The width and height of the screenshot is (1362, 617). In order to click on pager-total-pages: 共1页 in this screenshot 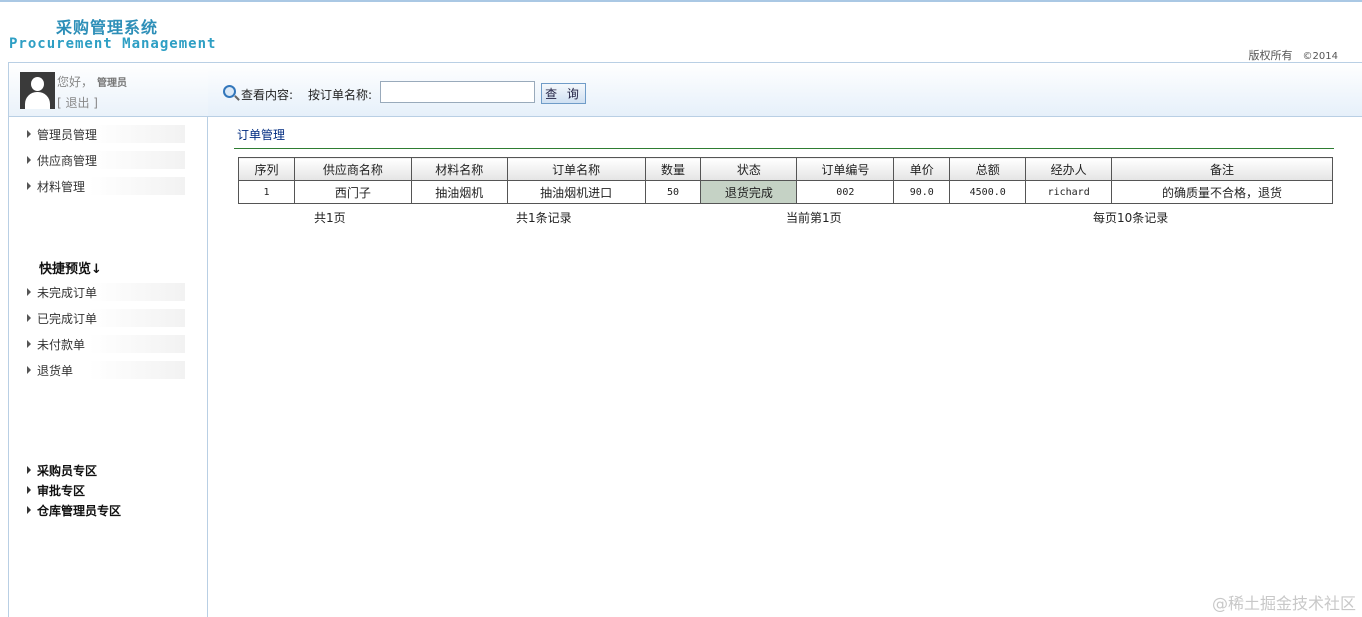, I will do `click(330, 218)`.